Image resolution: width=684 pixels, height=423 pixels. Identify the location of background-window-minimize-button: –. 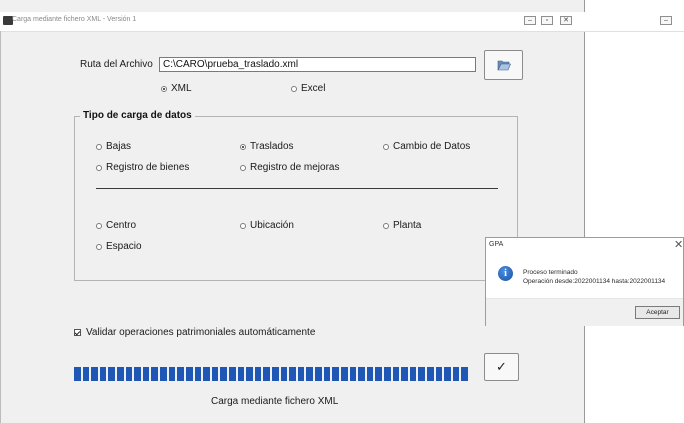
(666, 20).